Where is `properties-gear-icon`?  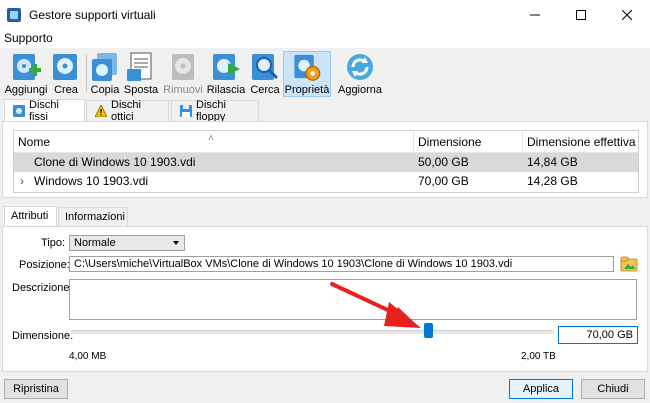 properties-gear-icon is located at coordinates (307, 67).